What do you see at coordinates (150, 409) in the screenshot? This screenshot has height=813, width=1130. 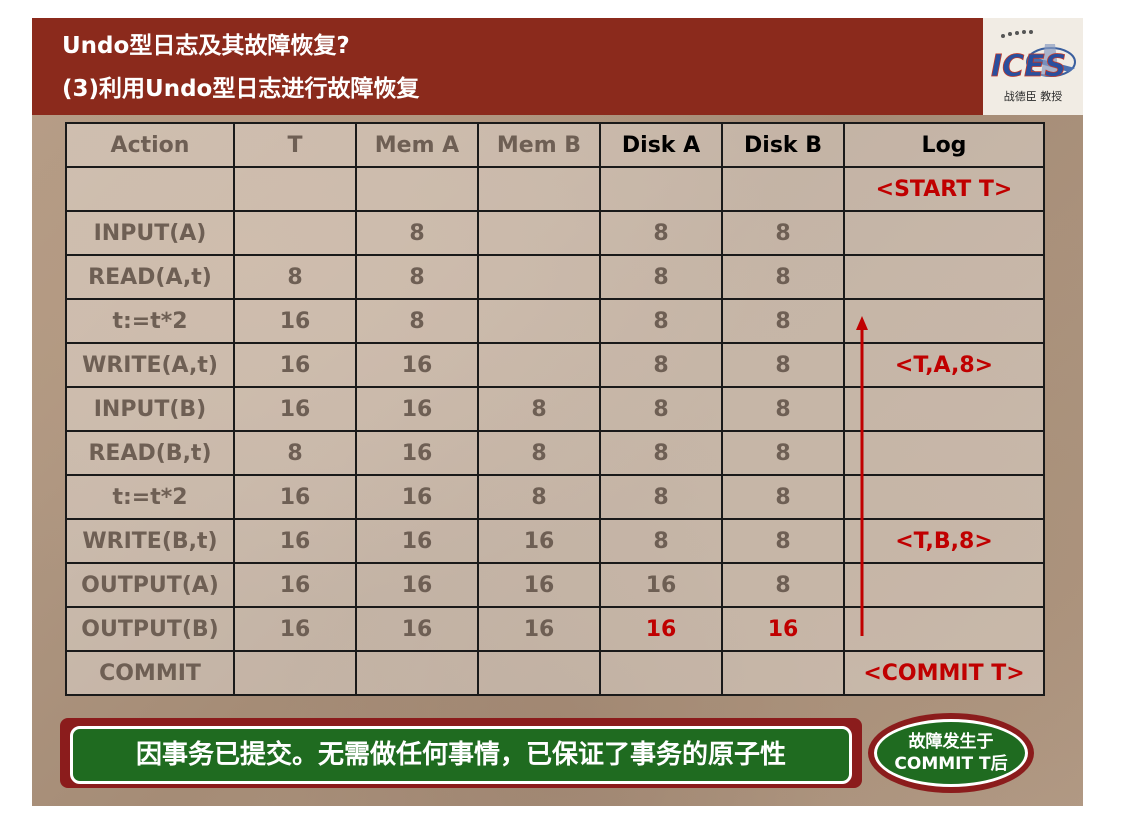 I see `cell-action: INPUT(B)` at bounding box center [150, 409].